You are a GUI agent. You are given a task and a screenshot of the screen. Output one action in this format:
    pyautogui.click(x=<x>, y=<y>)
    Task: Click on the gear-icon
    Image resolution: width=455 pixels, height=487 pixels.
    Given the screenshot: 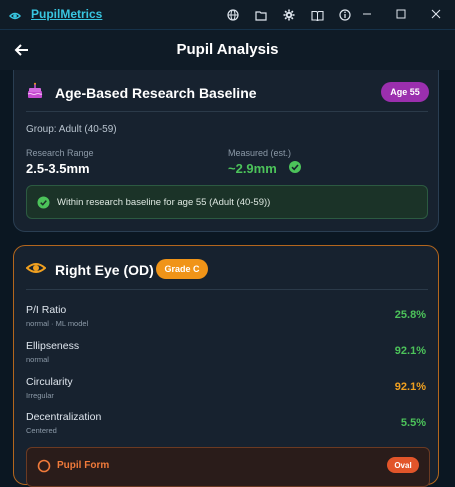 What is the action you would take?
    pyautogui.click(x=289, y=15)
    